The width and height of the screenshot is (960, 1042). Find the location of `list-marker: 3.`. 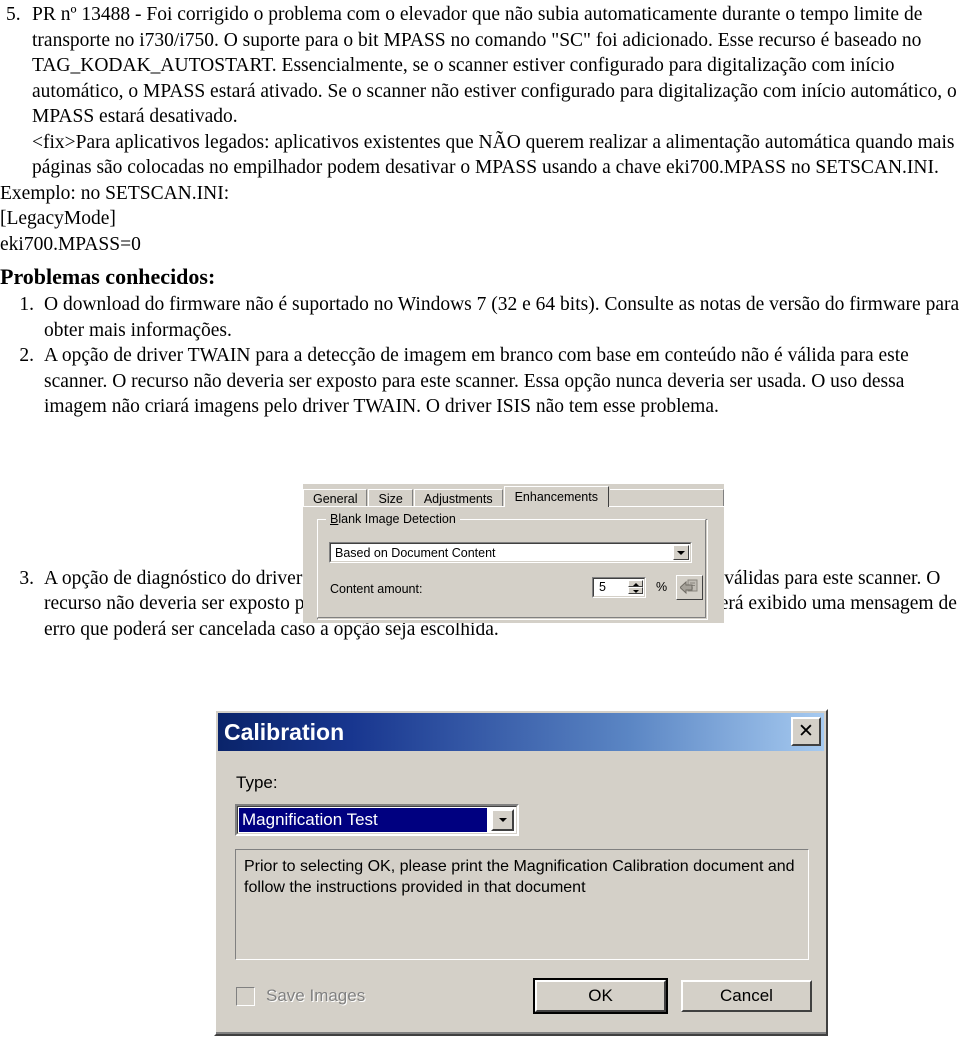

list-marker: 3. is located at coordinates (26, 578).